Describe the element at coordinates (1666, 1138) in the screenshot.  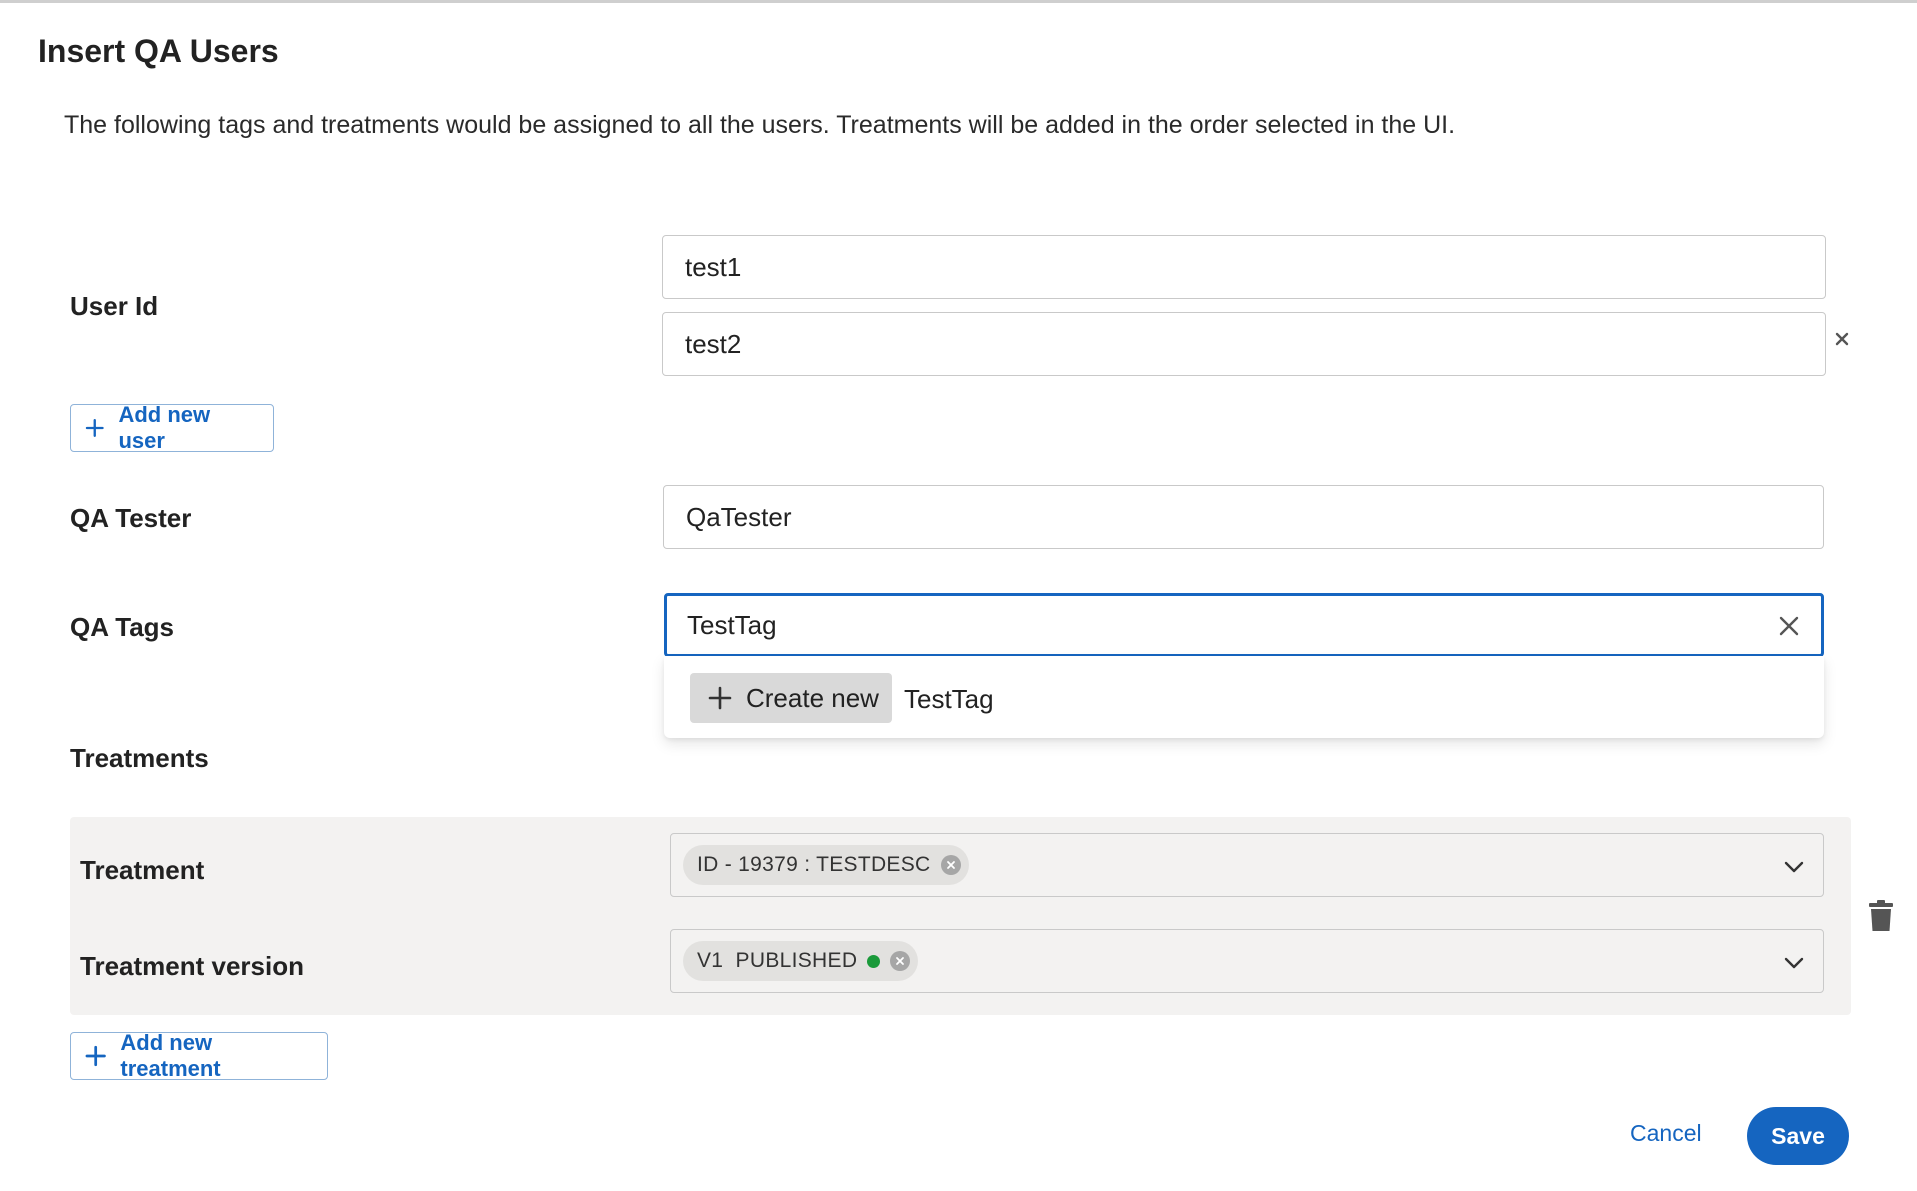
I see `cancel-button: Cancel` at that location.